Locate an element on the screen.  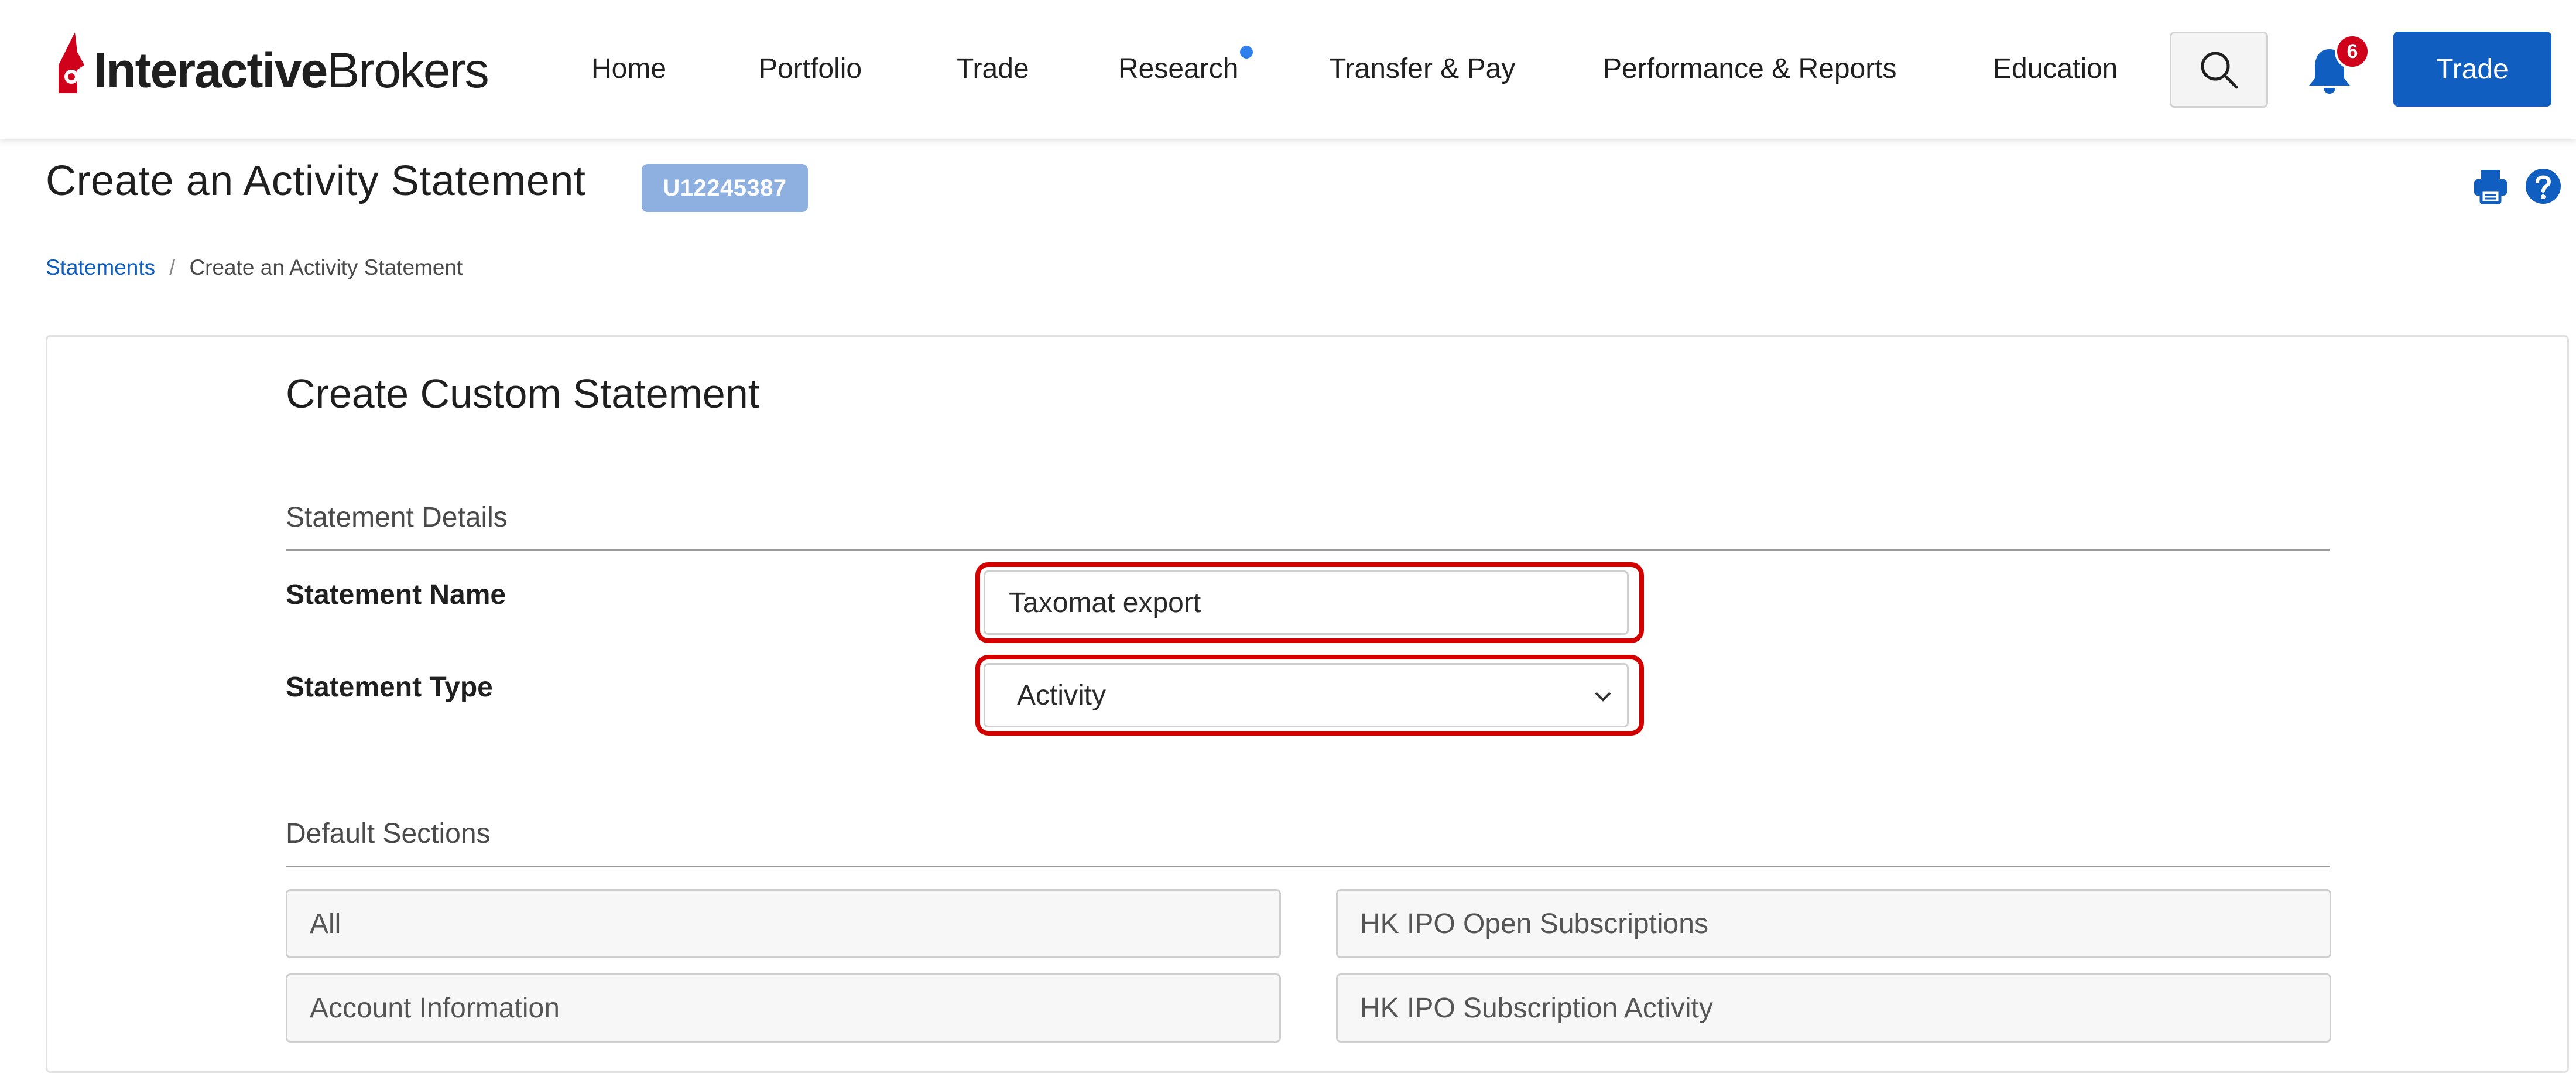
breadcrumb: Statements / Create an Activity Statement is located at coordinates (254, 267).